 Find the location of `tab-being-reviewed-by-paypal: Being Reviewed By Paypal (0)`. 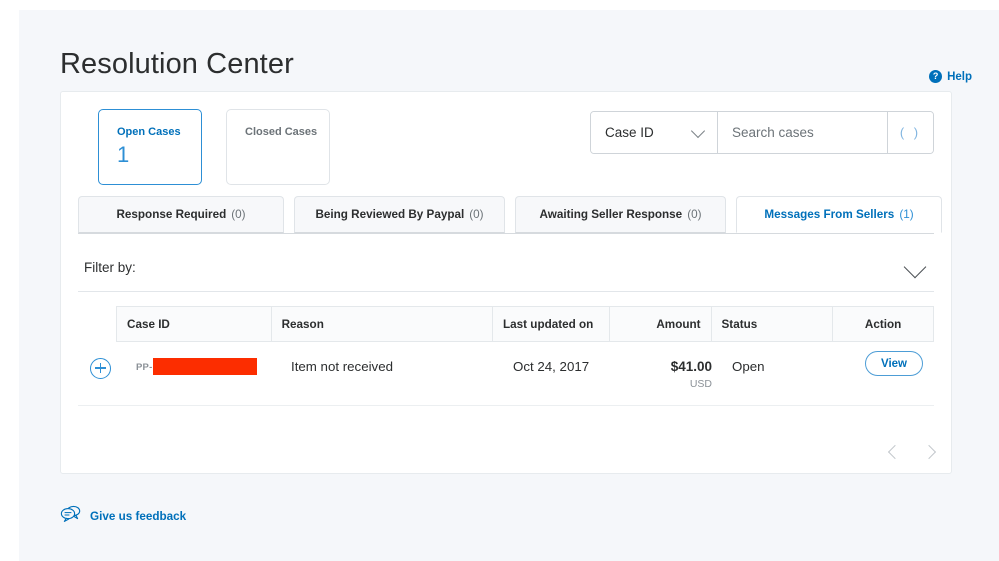

tab-being-reviewed-by-paypal: Being Reviewed By Paypal (0) is located at coordinates (399, 214).